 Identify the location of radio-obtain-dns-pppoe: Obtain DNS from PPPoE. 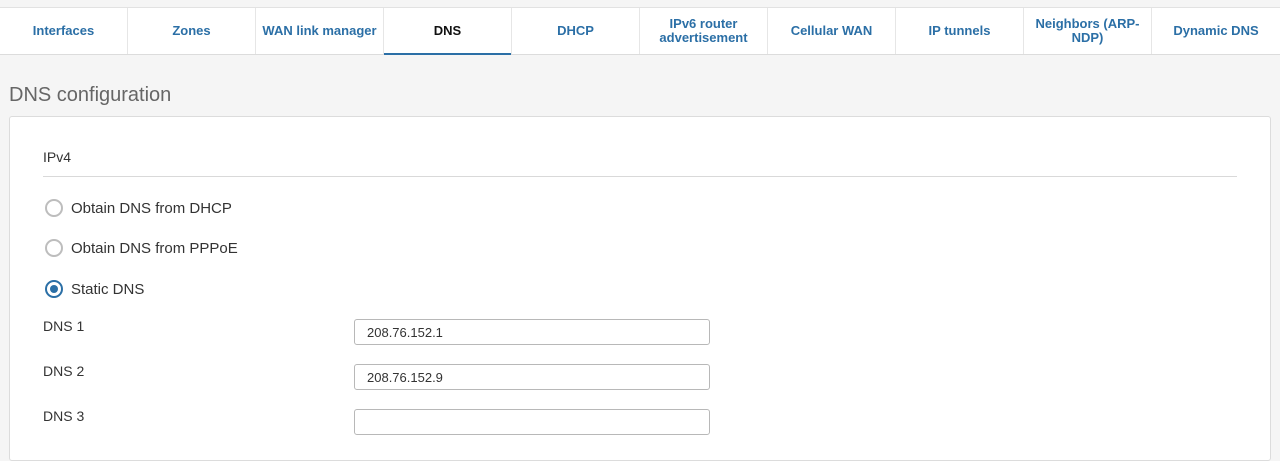
(141, 248).